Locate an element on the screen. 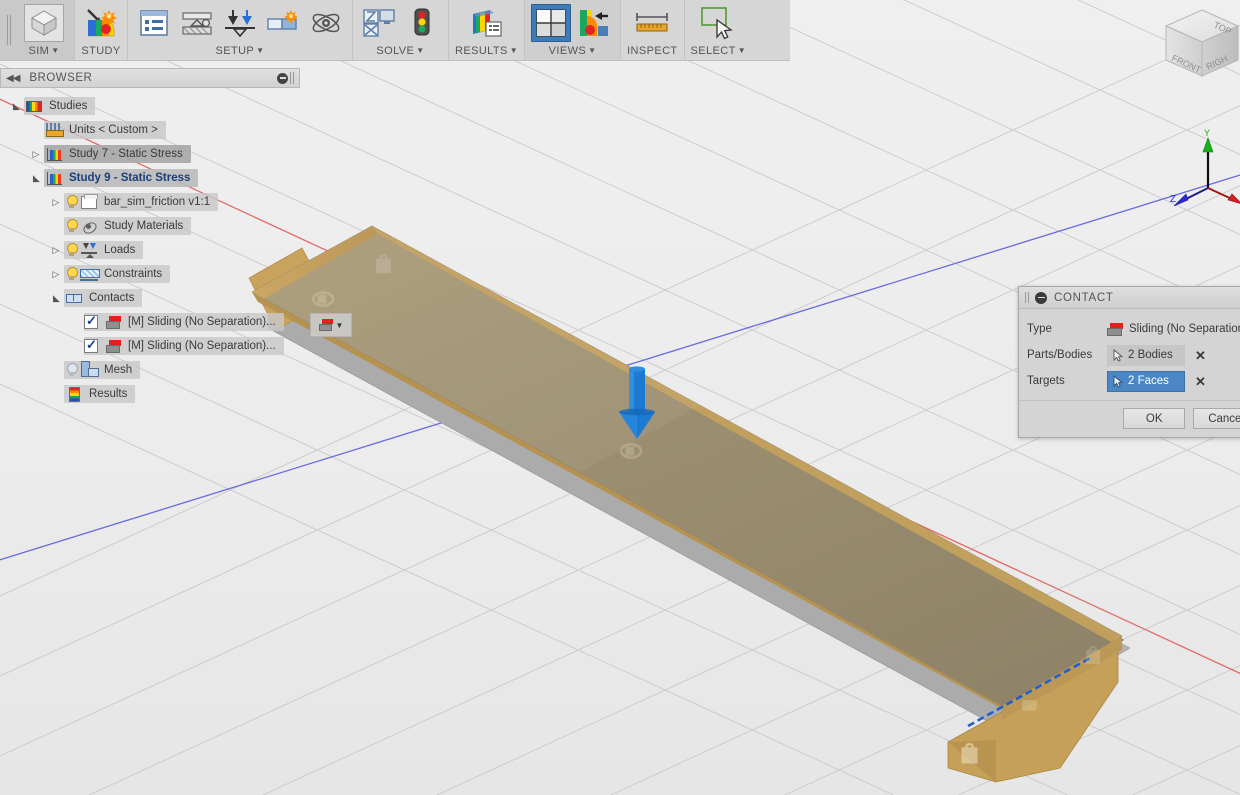 The image size is (1240, 795). minimize-icon is located at coordinates (282, 78).